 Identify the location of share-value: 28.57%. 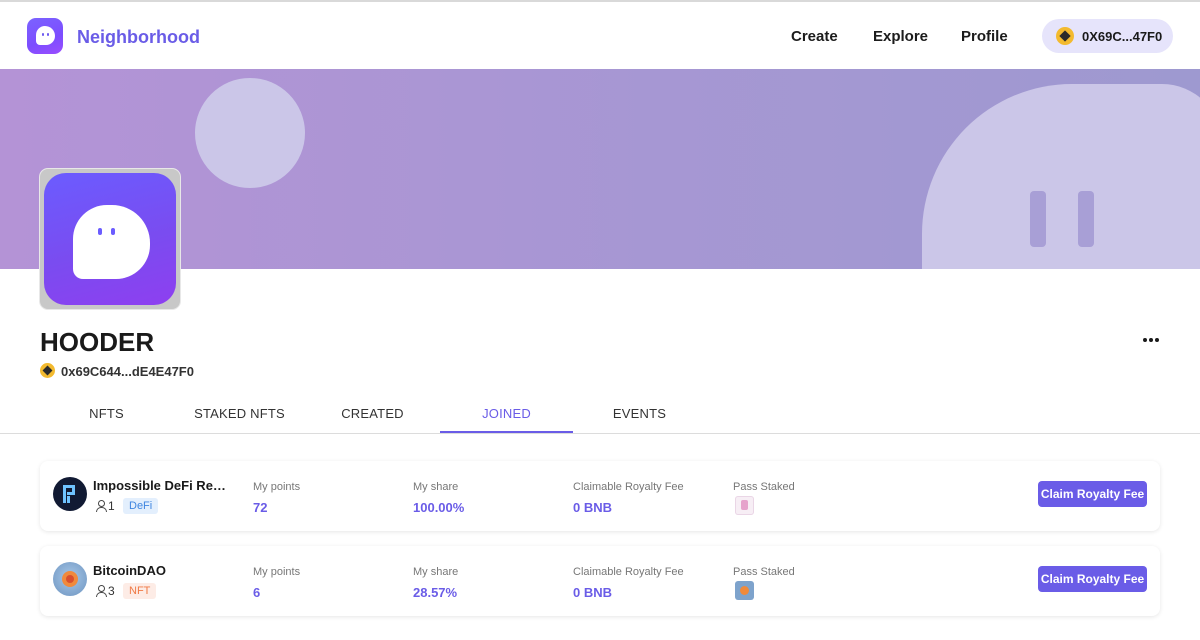
(435, 592).